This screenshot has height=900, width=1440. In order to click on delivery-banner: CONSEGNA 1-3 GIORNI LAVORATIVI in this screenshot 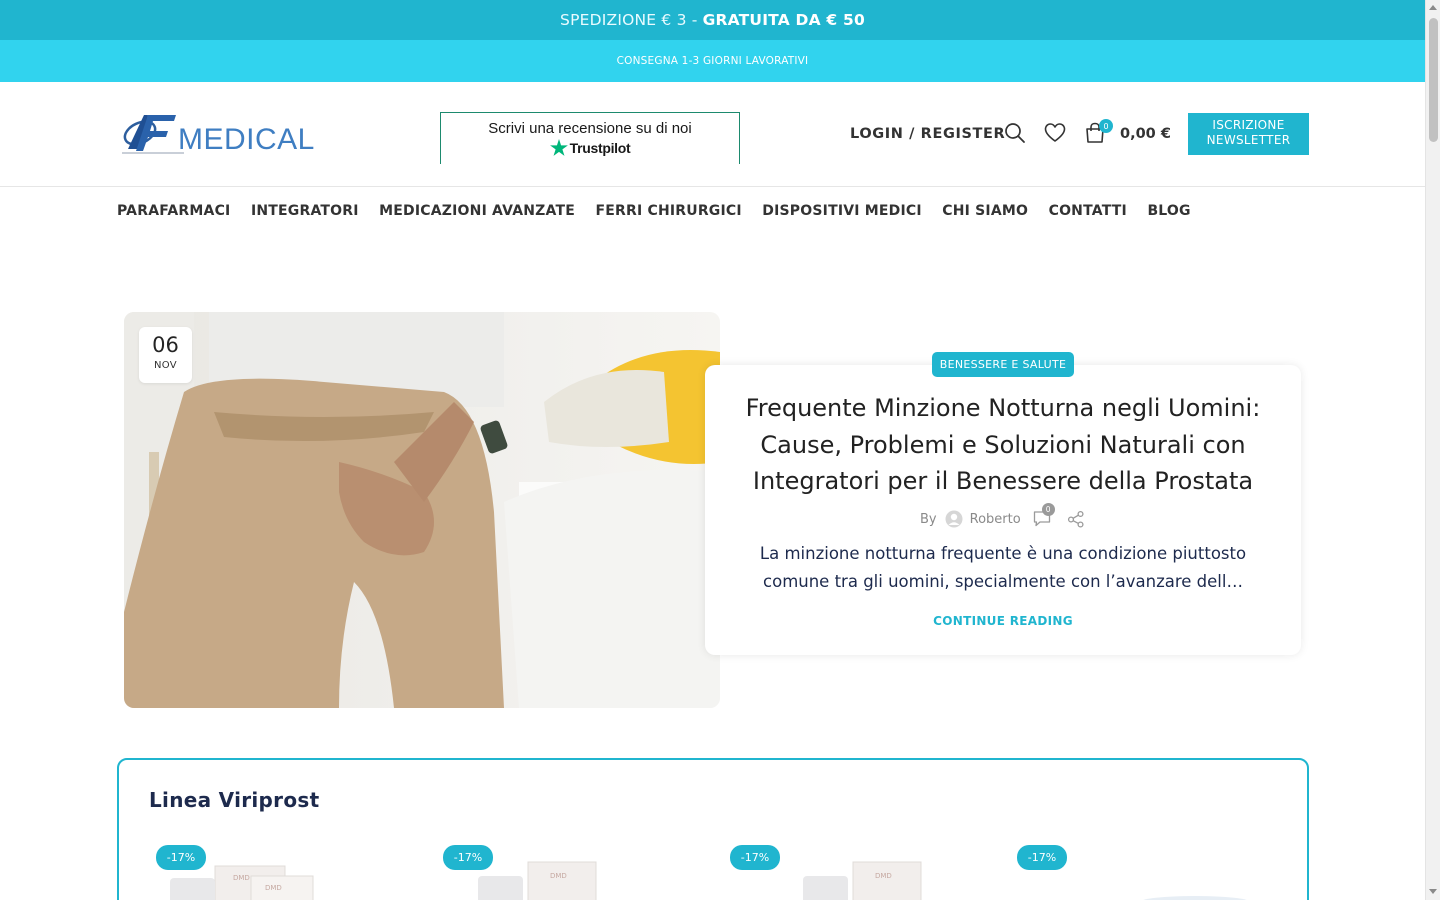, I will do `click(712, 61)`.